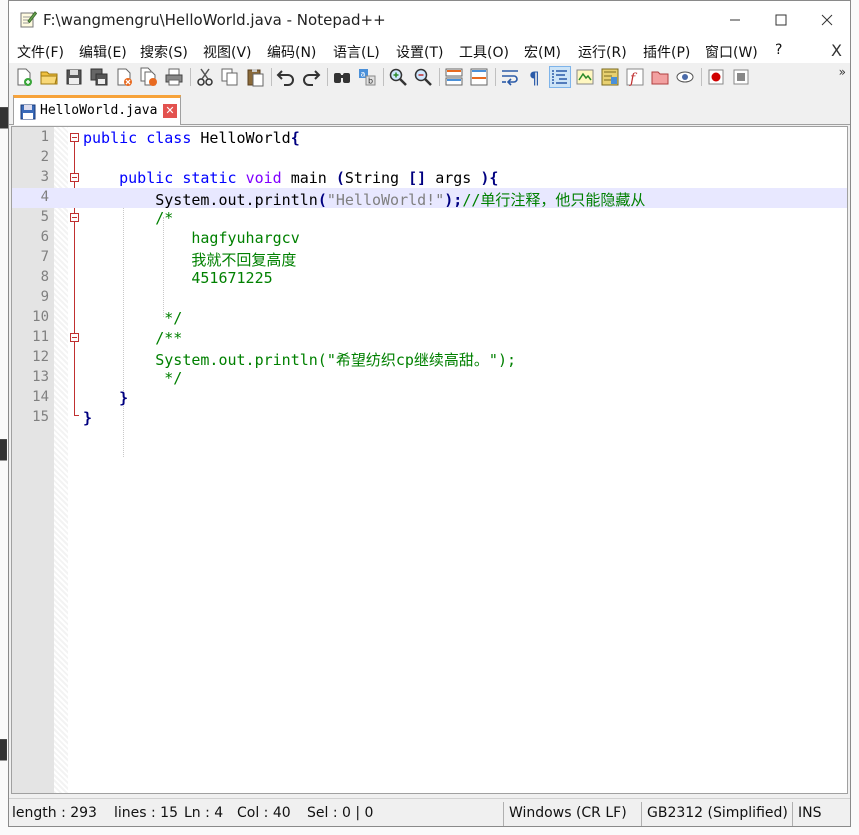 This screenshot has width=859, height=835. I want to click on code-line: 14 }, so click(429, 398).